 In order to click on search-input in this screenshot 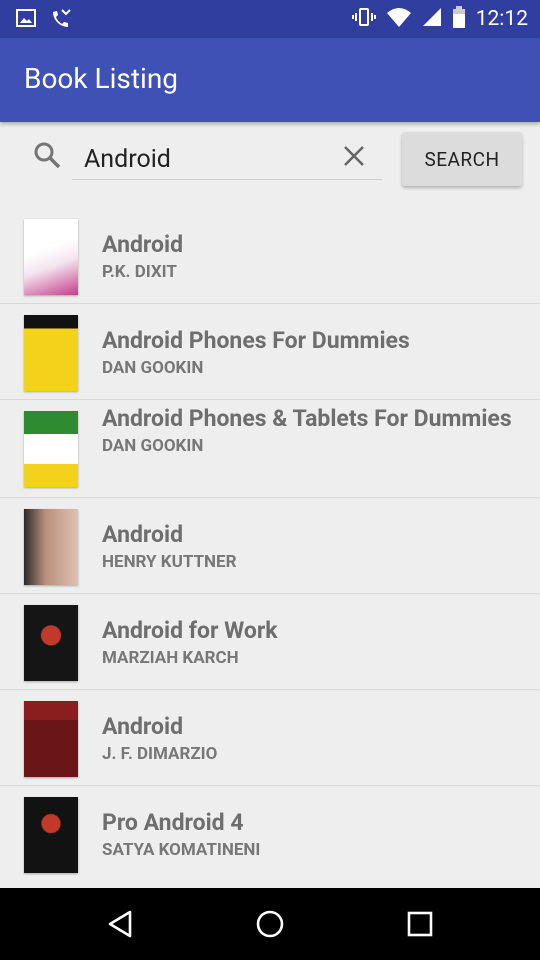, I will do `click(227, 160)`.